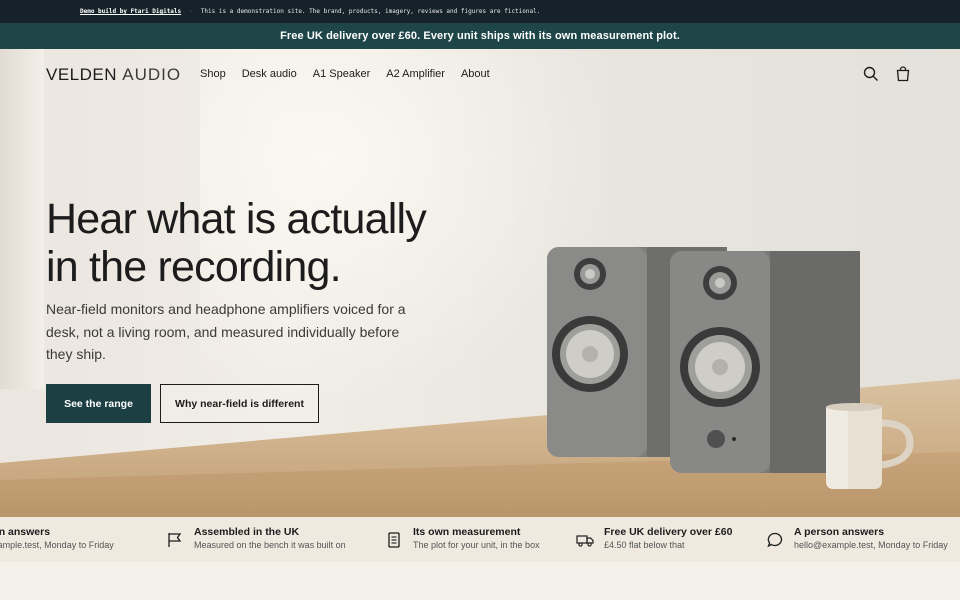 Image resolution: width=960 pixels, height=600 pixels. I want to click on feature-title: Free UK delivery over £60, so click(668, 532).